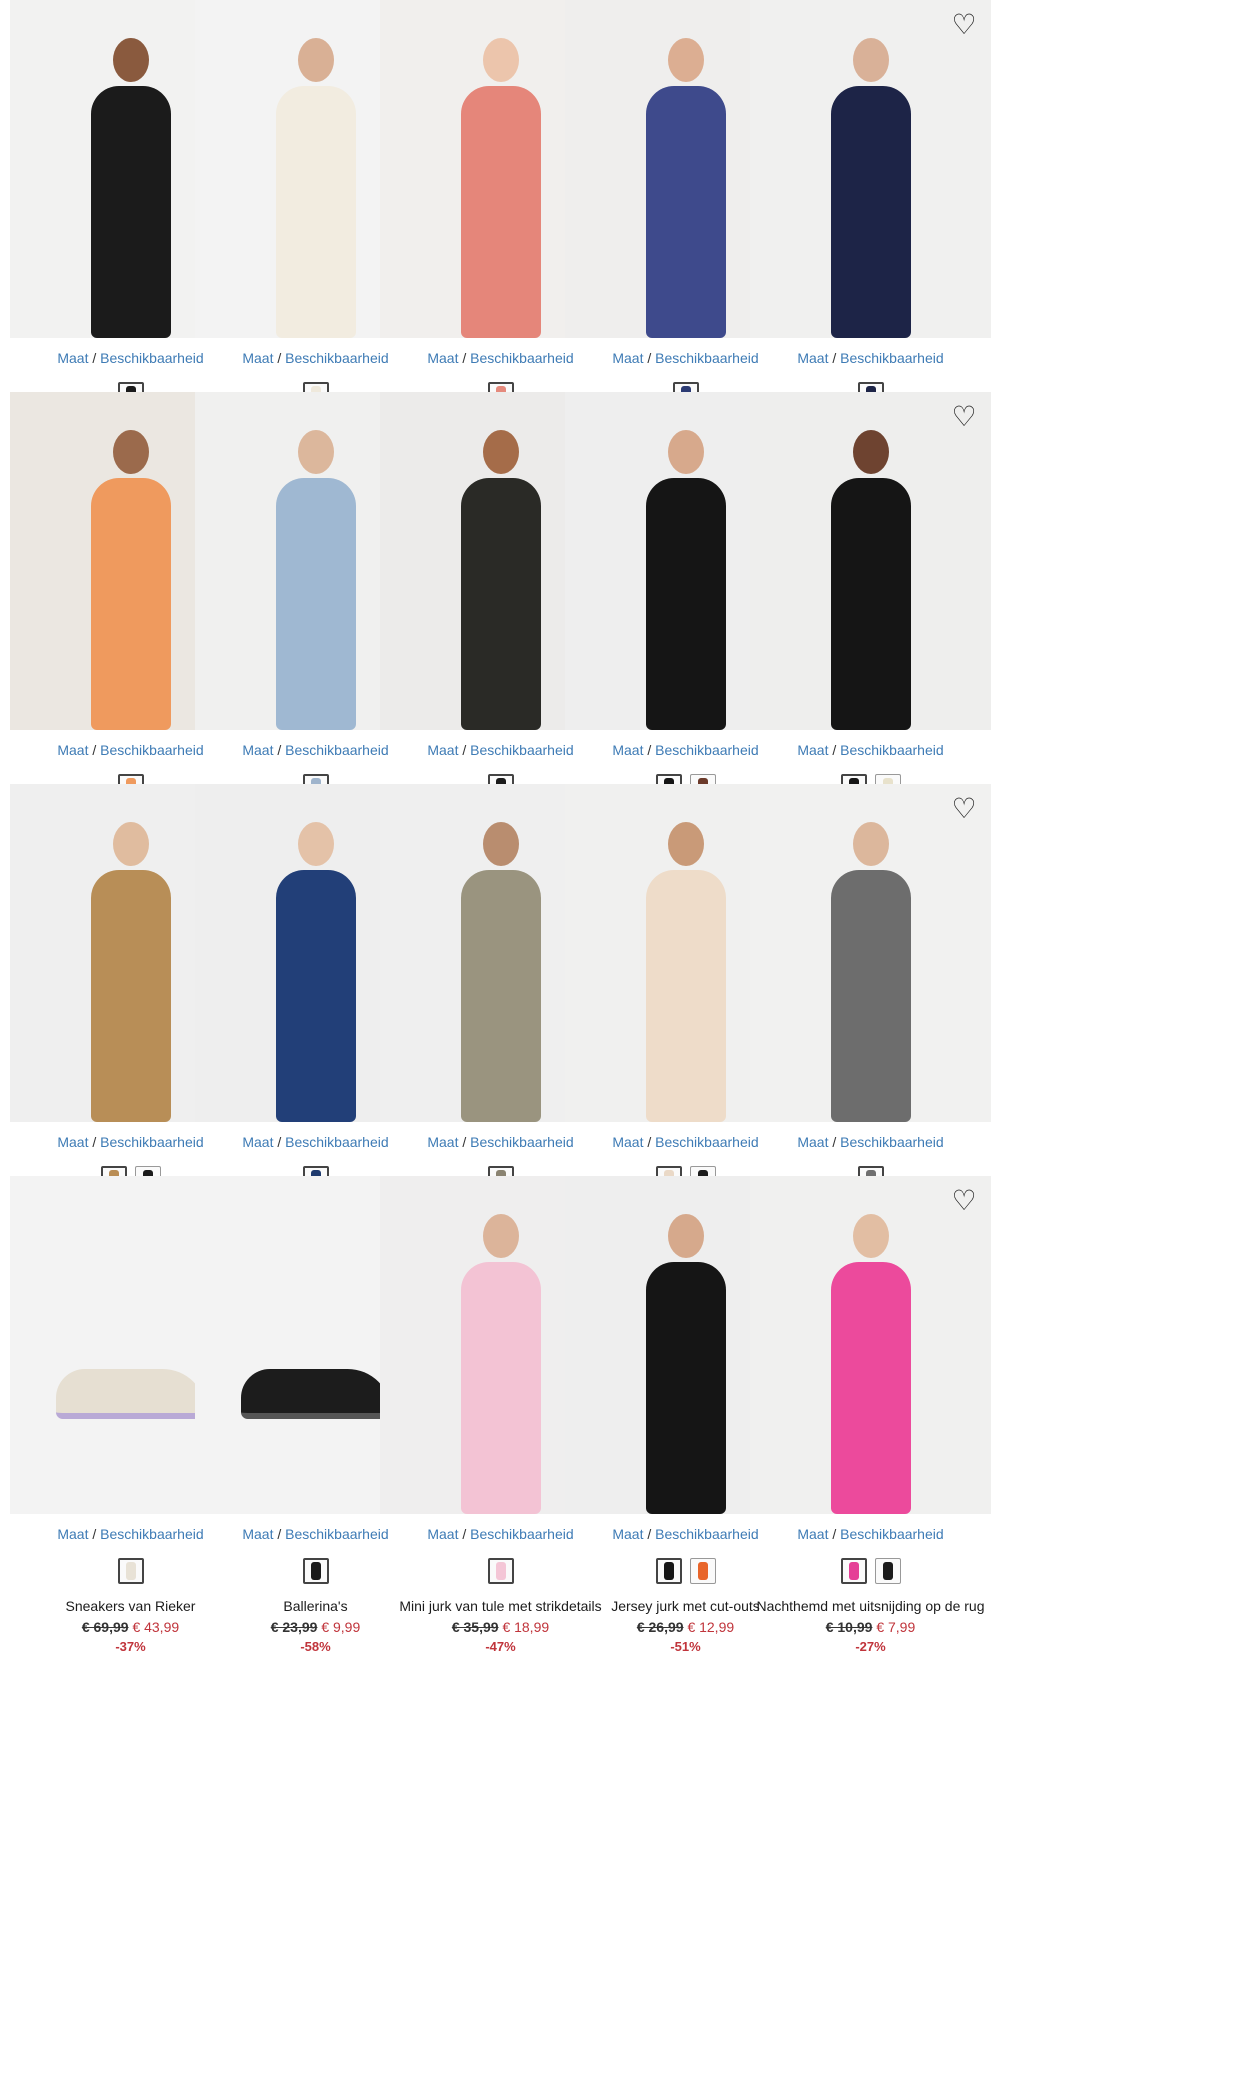  I want to click on price-line: € 10,99 € 7,99, so click(870, 1627).